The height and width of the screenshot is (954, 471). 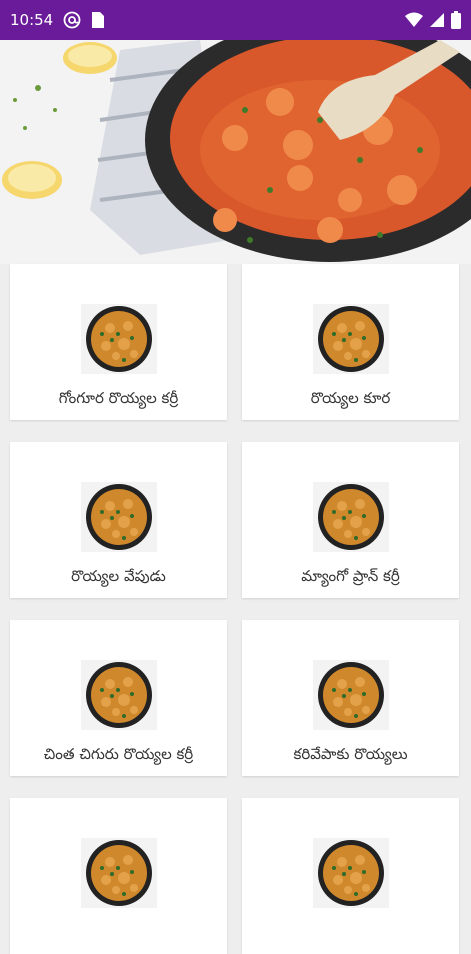 What do you see at coordinates (118, 398) in the screenshot?
I see `recipe-label: గోంగూర రొయ్యల కర్రీ` at bounding box center [118, 398].